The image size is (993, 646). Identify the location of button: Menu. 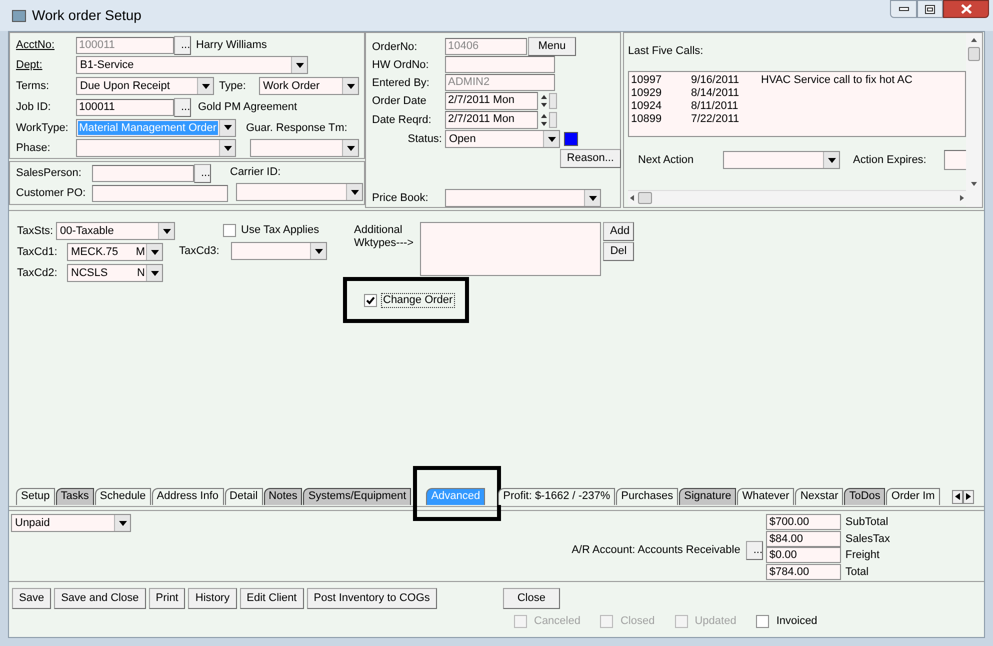
(552, 46).